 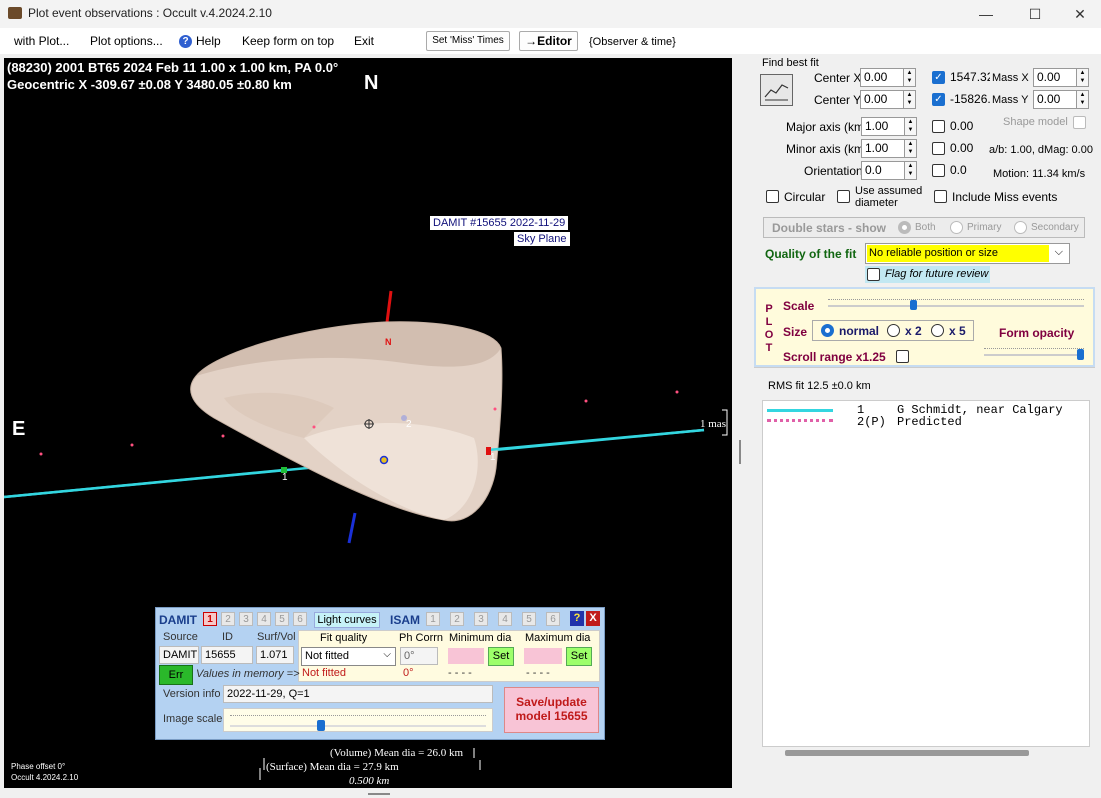 I want to click on size-normal-radio, so click(x=827, y=330).